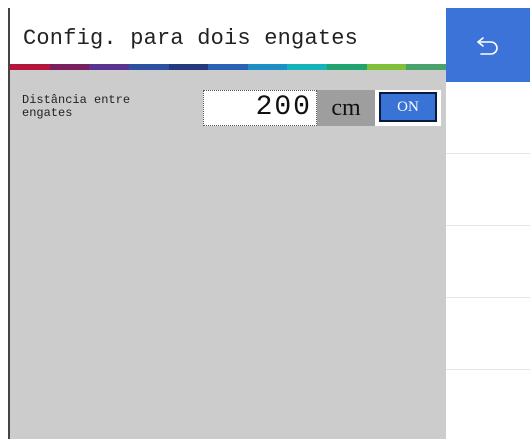 This screenshot has width=530, height=439. Describe the element at coordinates (76, 106) in the screenshot. I see `distance-label: Distância entre engates` at that location.